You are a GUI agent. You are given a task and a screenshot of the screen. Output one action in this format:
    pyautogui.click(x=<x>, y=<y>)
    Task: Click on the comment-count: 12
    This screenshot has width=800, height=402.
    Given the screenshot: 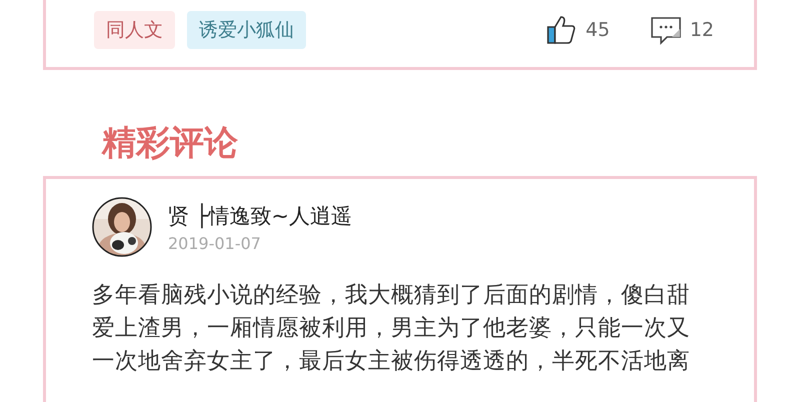 What is the action you would take?
    pyautogui.click(x=702, y=29)
    